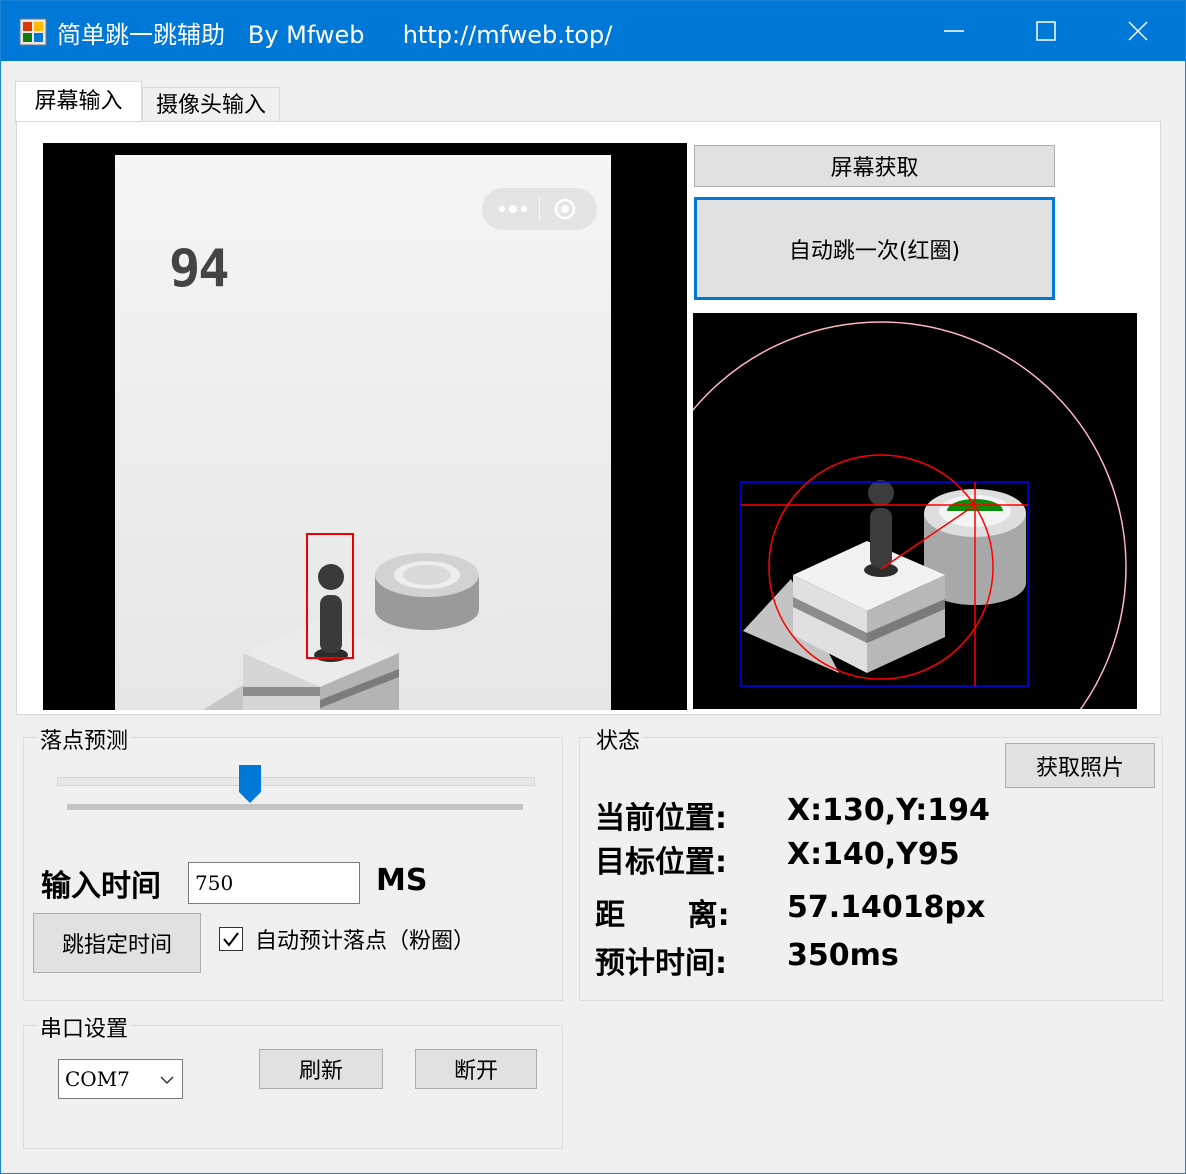  I want to click on tab-screen-input: 屏幕输入, so click(78, 102).